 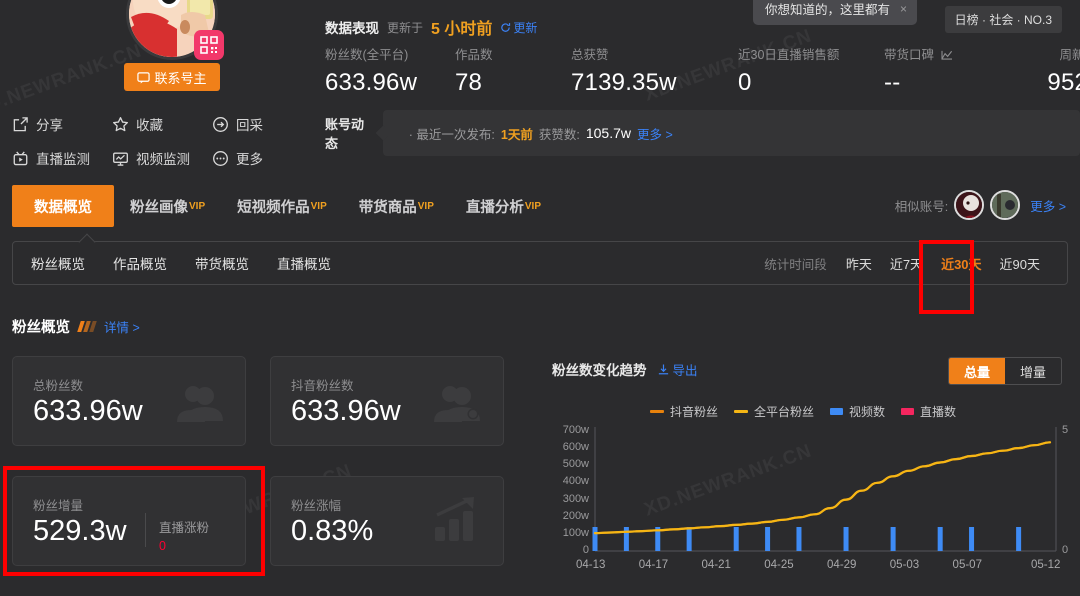 I want to click on account-dynamics-label: 账号动态, so click(x=345, y=134).